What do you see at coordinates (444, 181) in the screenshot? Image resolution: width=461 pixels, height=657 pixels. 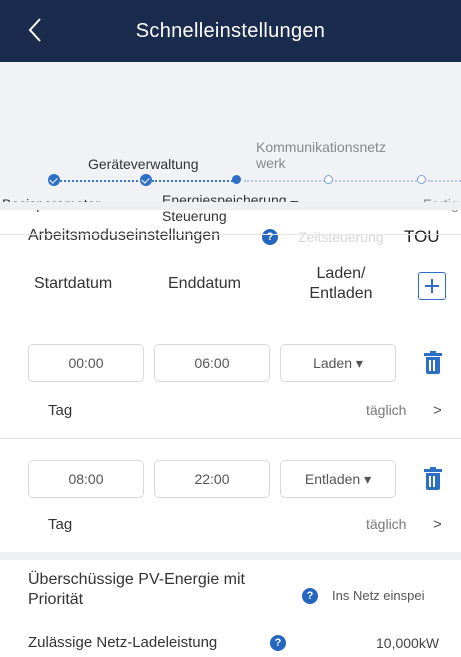 I see `step-connector-pending` at bounding box center [444, 181].